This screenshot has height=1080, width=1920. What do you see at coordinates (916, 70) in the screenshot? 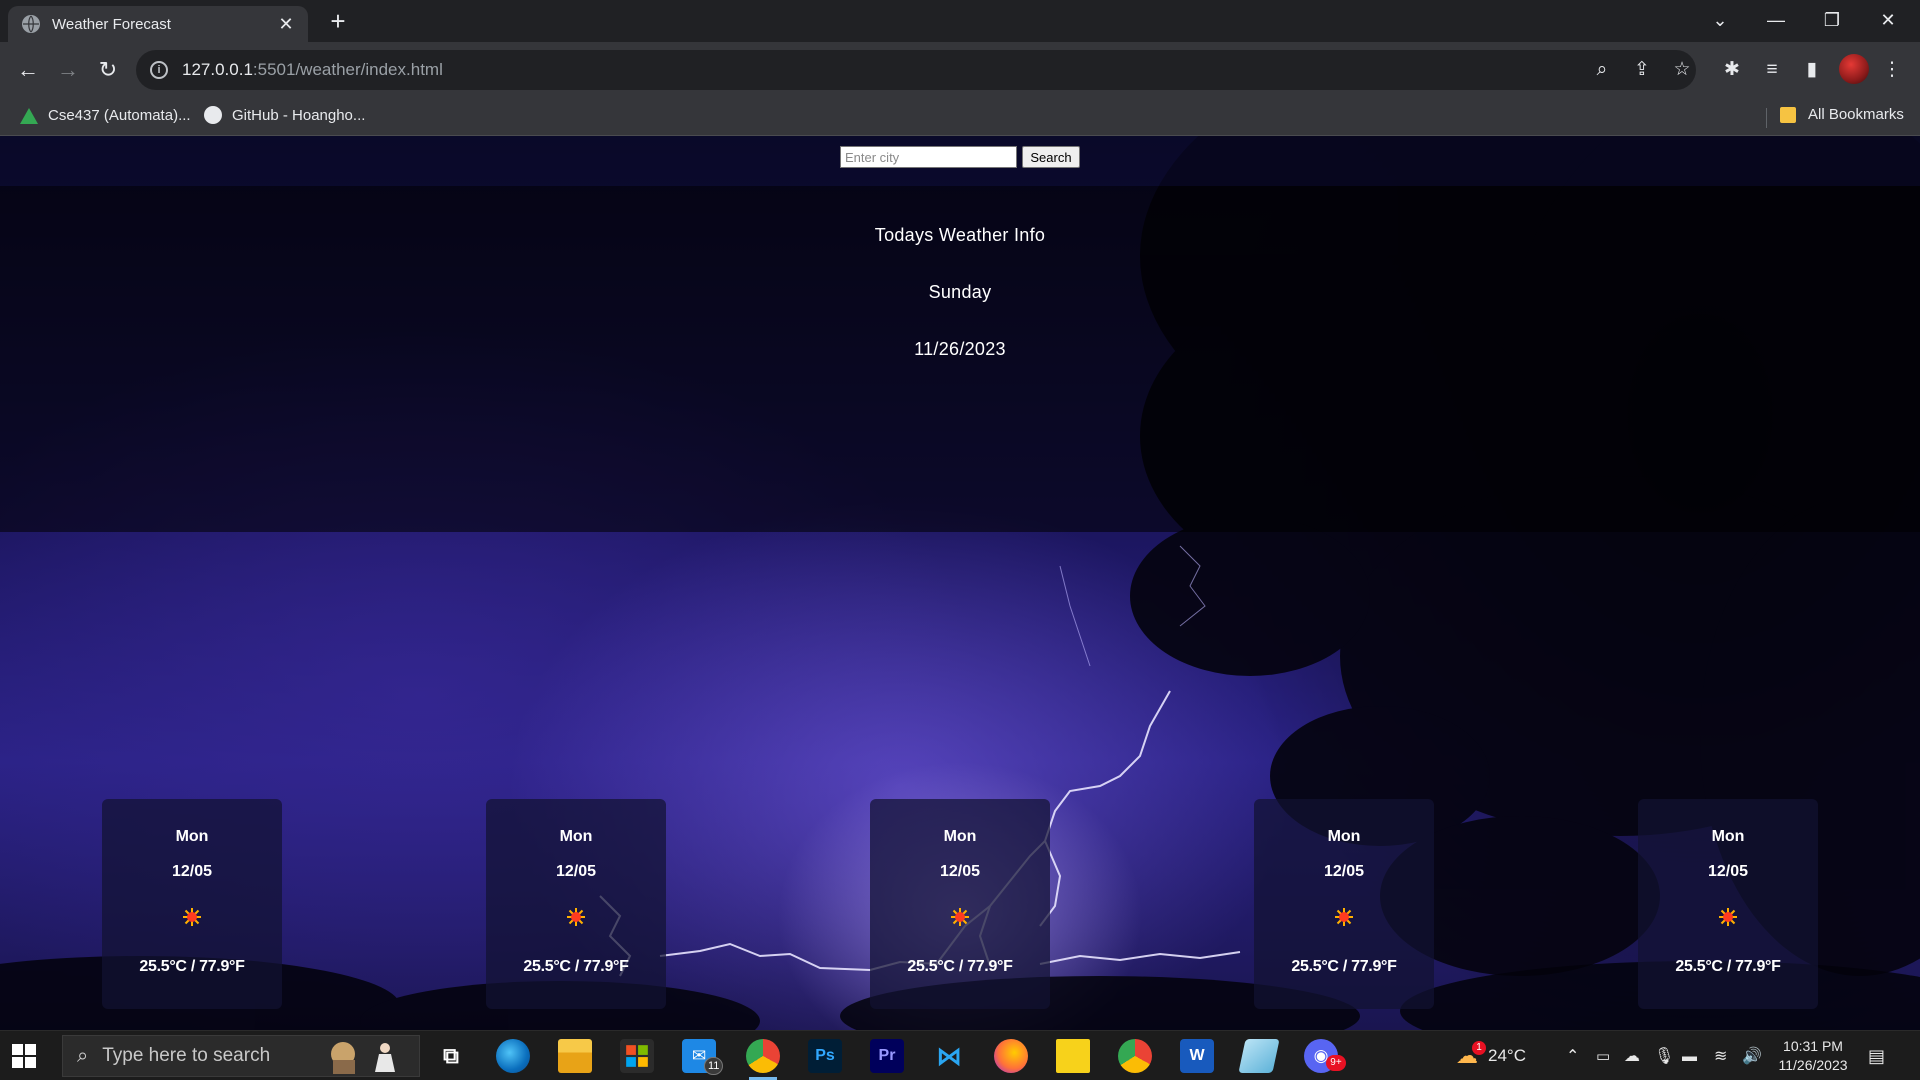
I see `address-bar: i 127.0.0.1:5501/weather/index.html` at bounding box center [916, 70].